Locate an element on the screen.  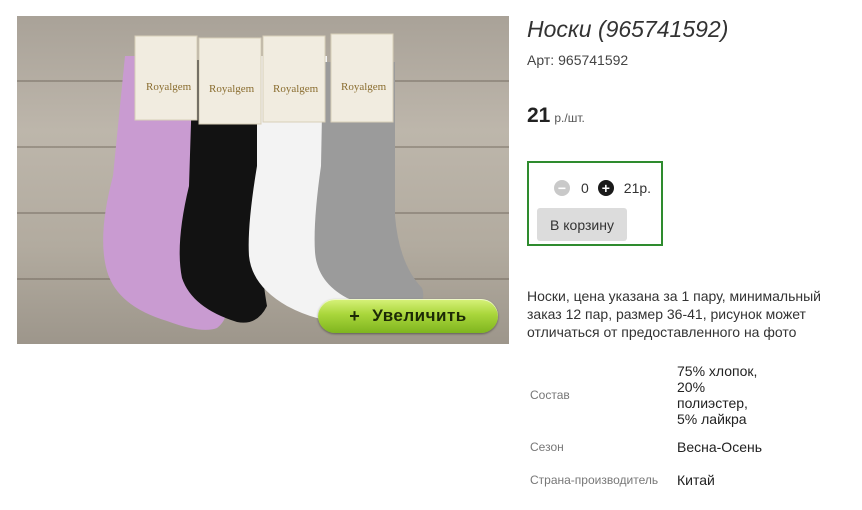
decrease-quantity-button: − is located at coordinates (562, 188).